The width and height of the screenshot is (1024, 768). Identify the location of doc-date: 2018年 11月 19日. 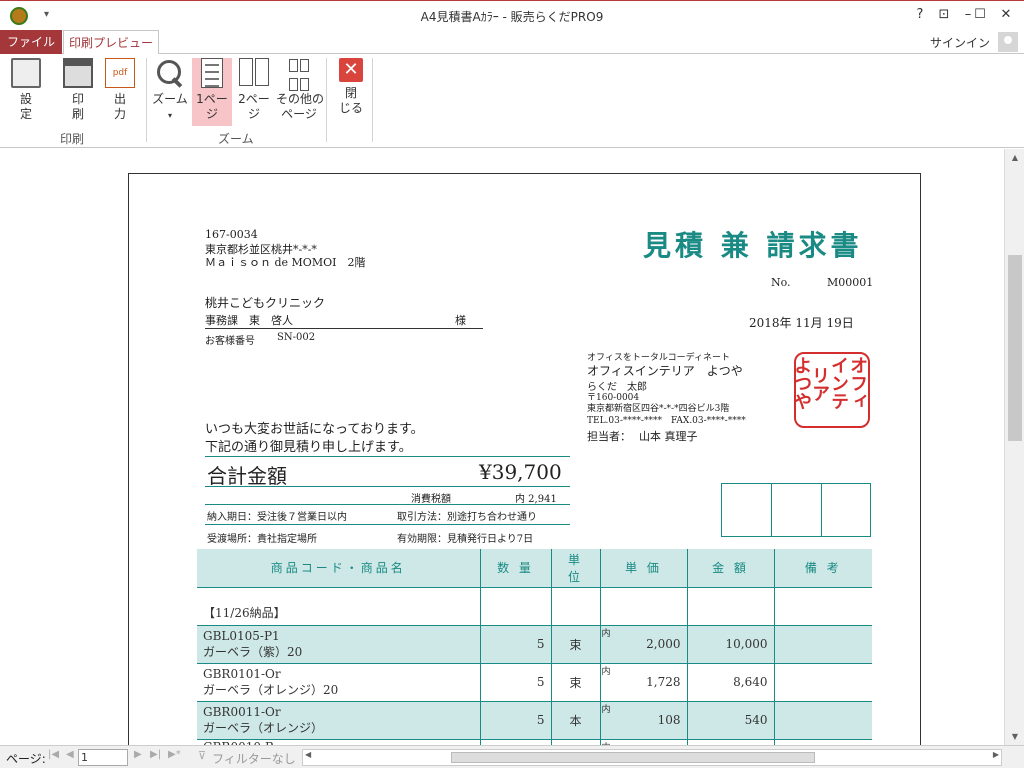
(801, 323).